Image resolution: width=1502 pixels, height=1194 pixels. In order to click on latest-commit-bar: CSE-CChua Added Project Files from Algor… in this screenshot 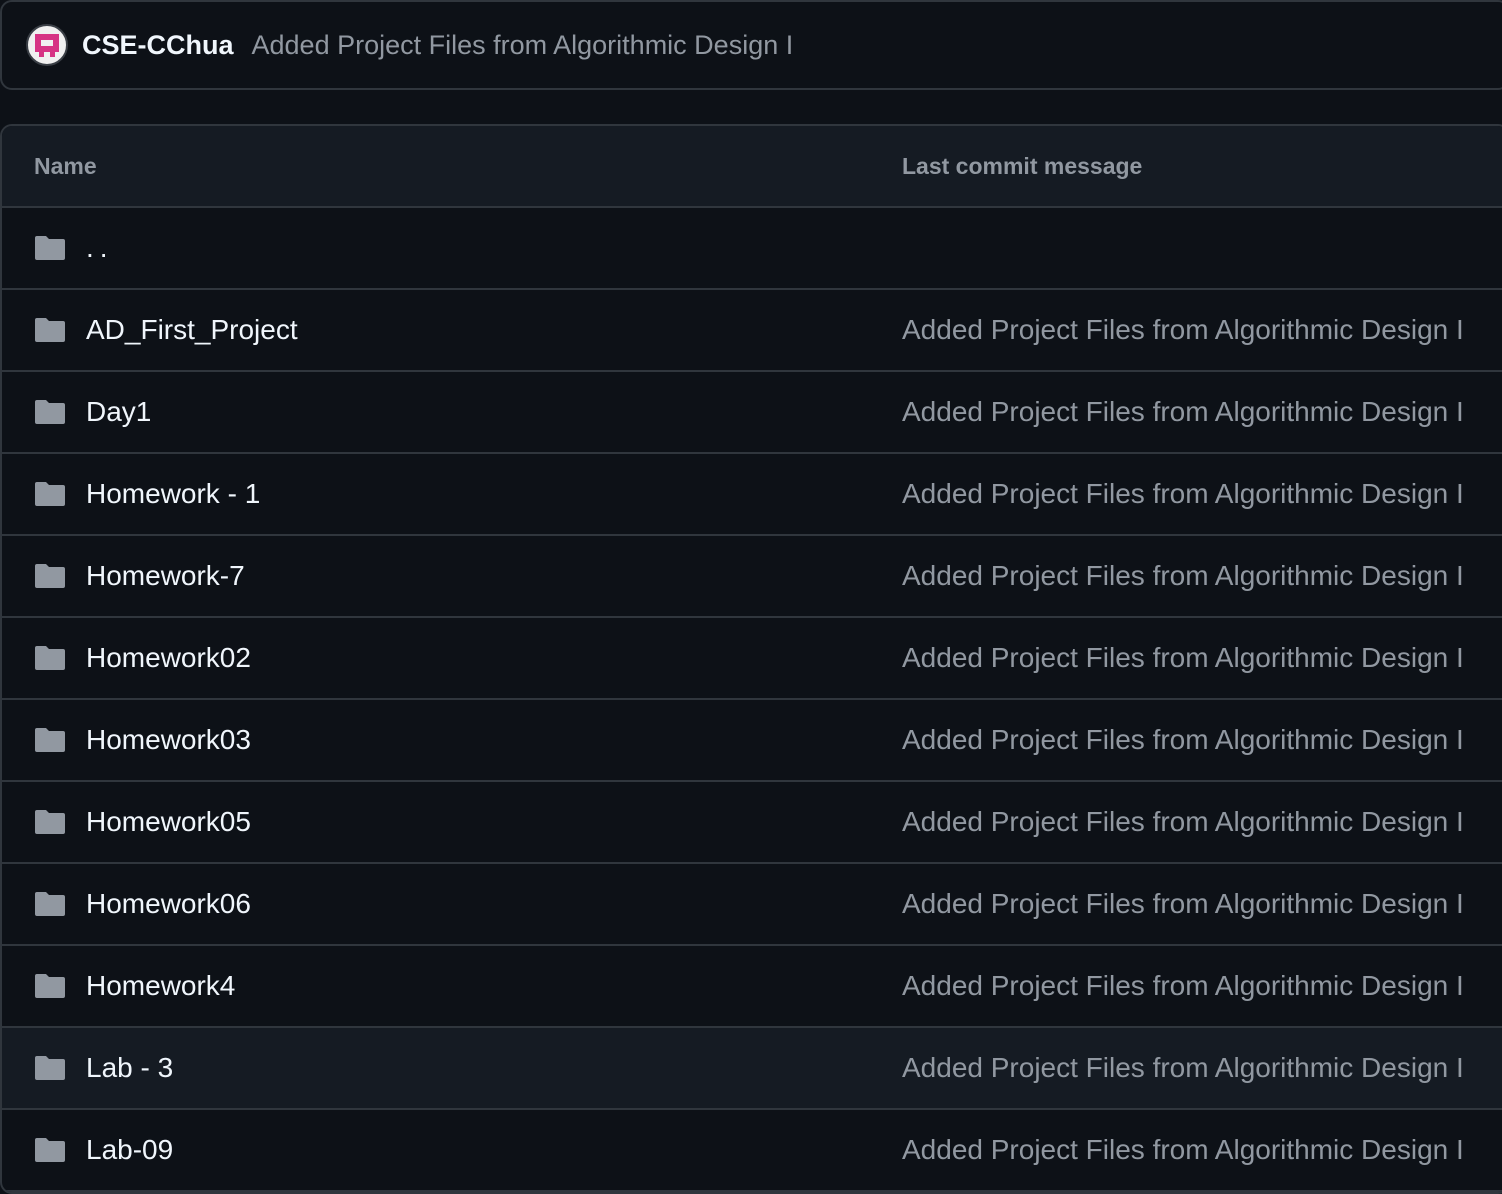, I will do `click(751, 45)`.